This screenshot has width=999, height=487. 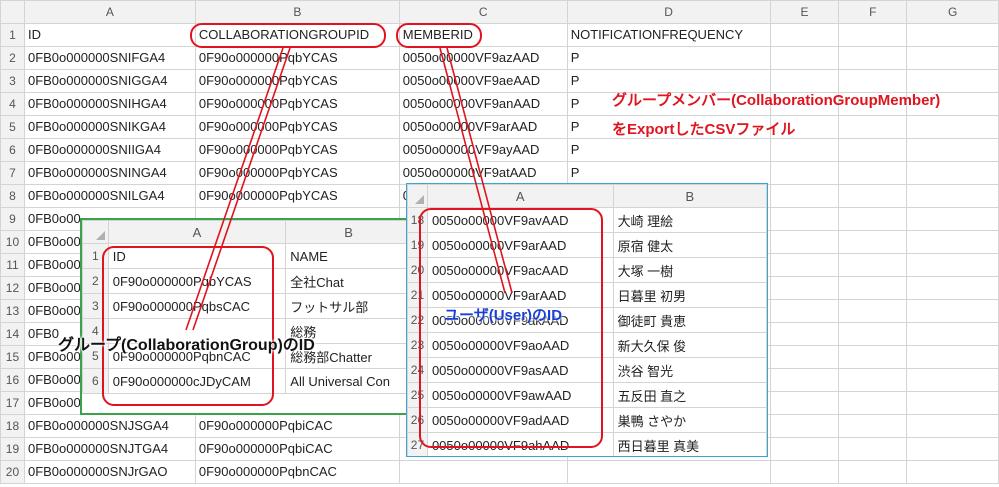 What do you see at coordinates (503, 315) in the screenshot?
I see `user-id-annotation: ユーザ(User)のID` at bounding box center [503, 315].